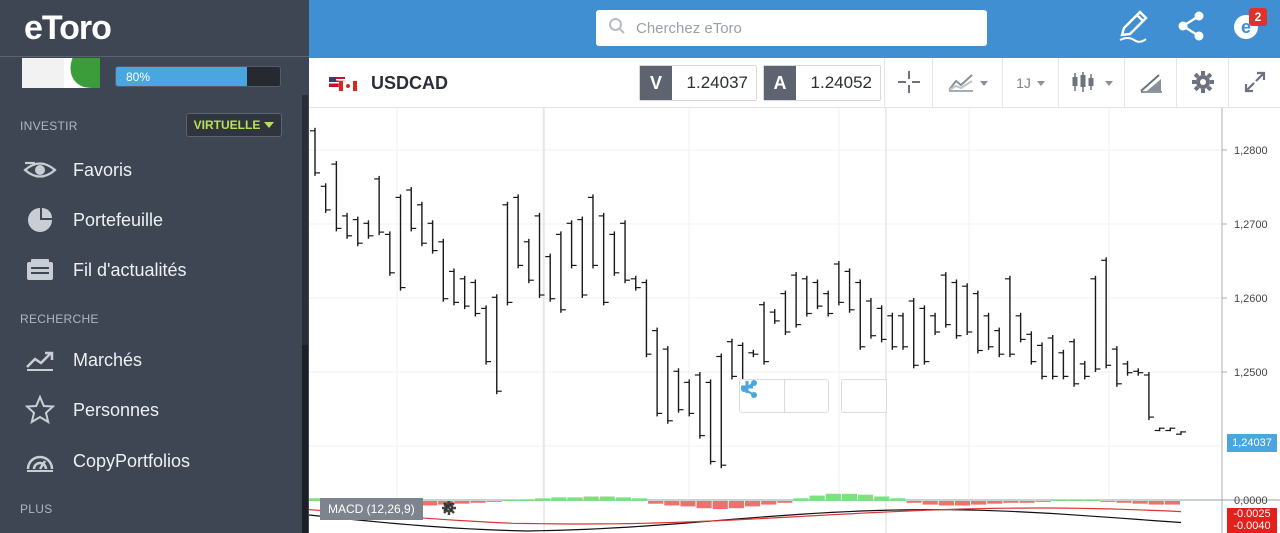 The image size is (1280, 533). Describe the element at coordinates (784, 396) in the screenshot. I see `zoom-in-button` at that location.